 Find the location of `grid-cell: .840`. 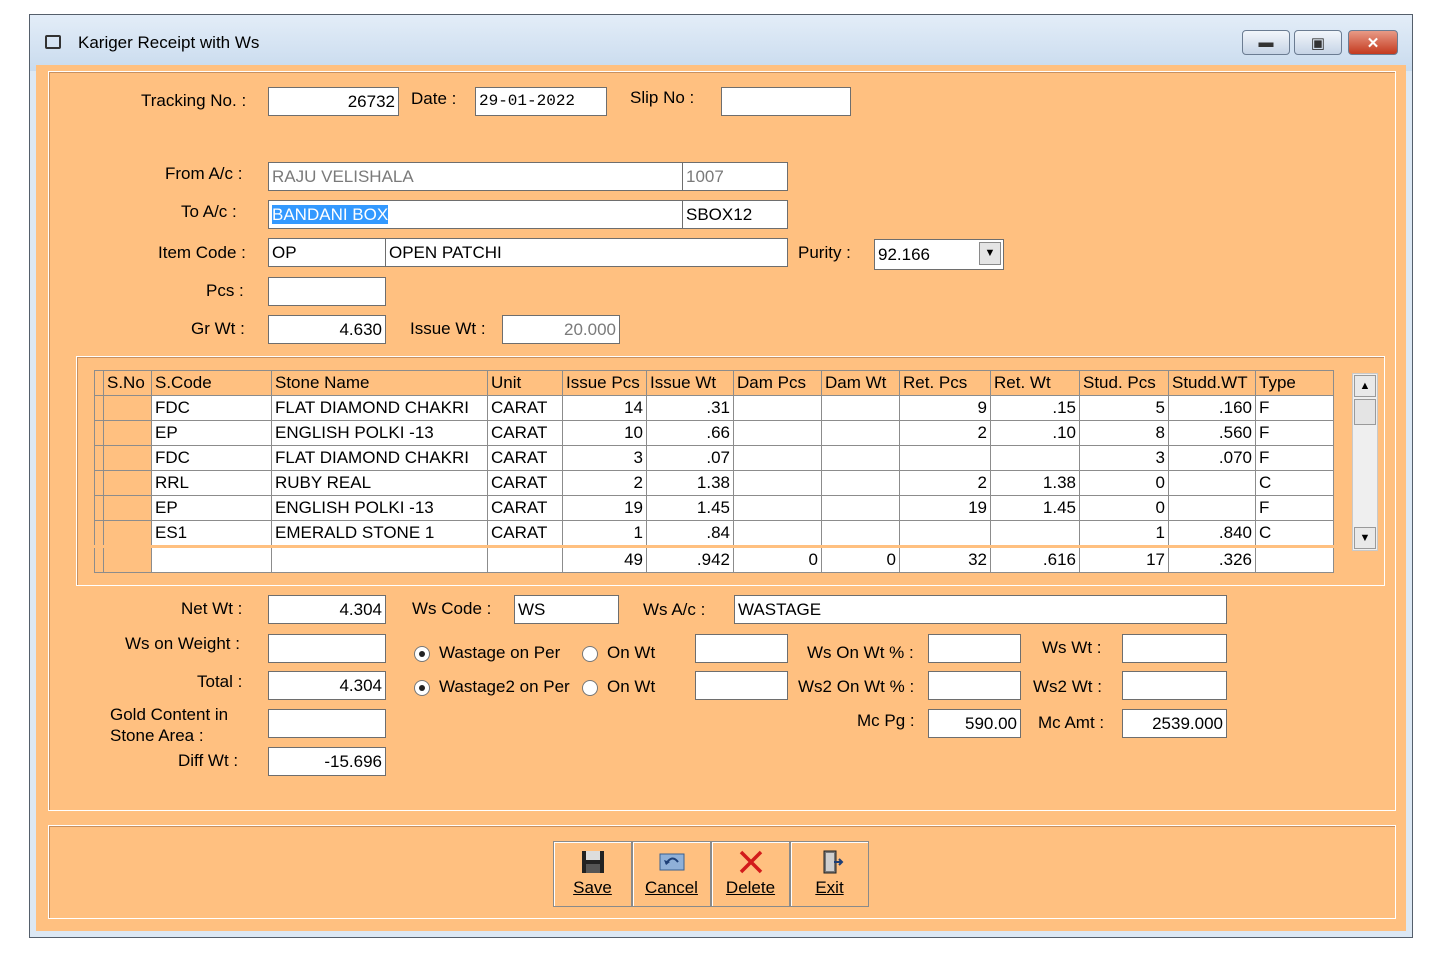

grid-cell: .840 is located at coordinates (1212, 533).